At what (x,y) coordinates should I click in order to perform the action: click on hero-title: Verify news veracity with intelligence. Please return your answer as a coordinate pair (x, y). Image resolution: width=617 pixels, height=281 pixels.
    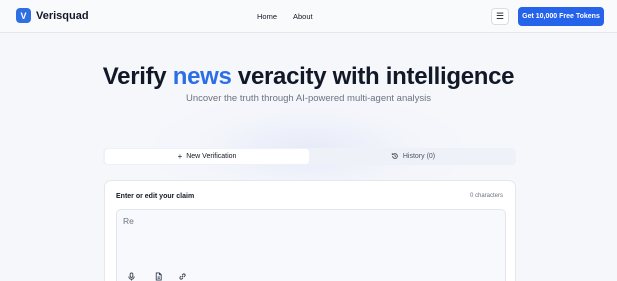
    Looking at the image, I should click on (308, 77).